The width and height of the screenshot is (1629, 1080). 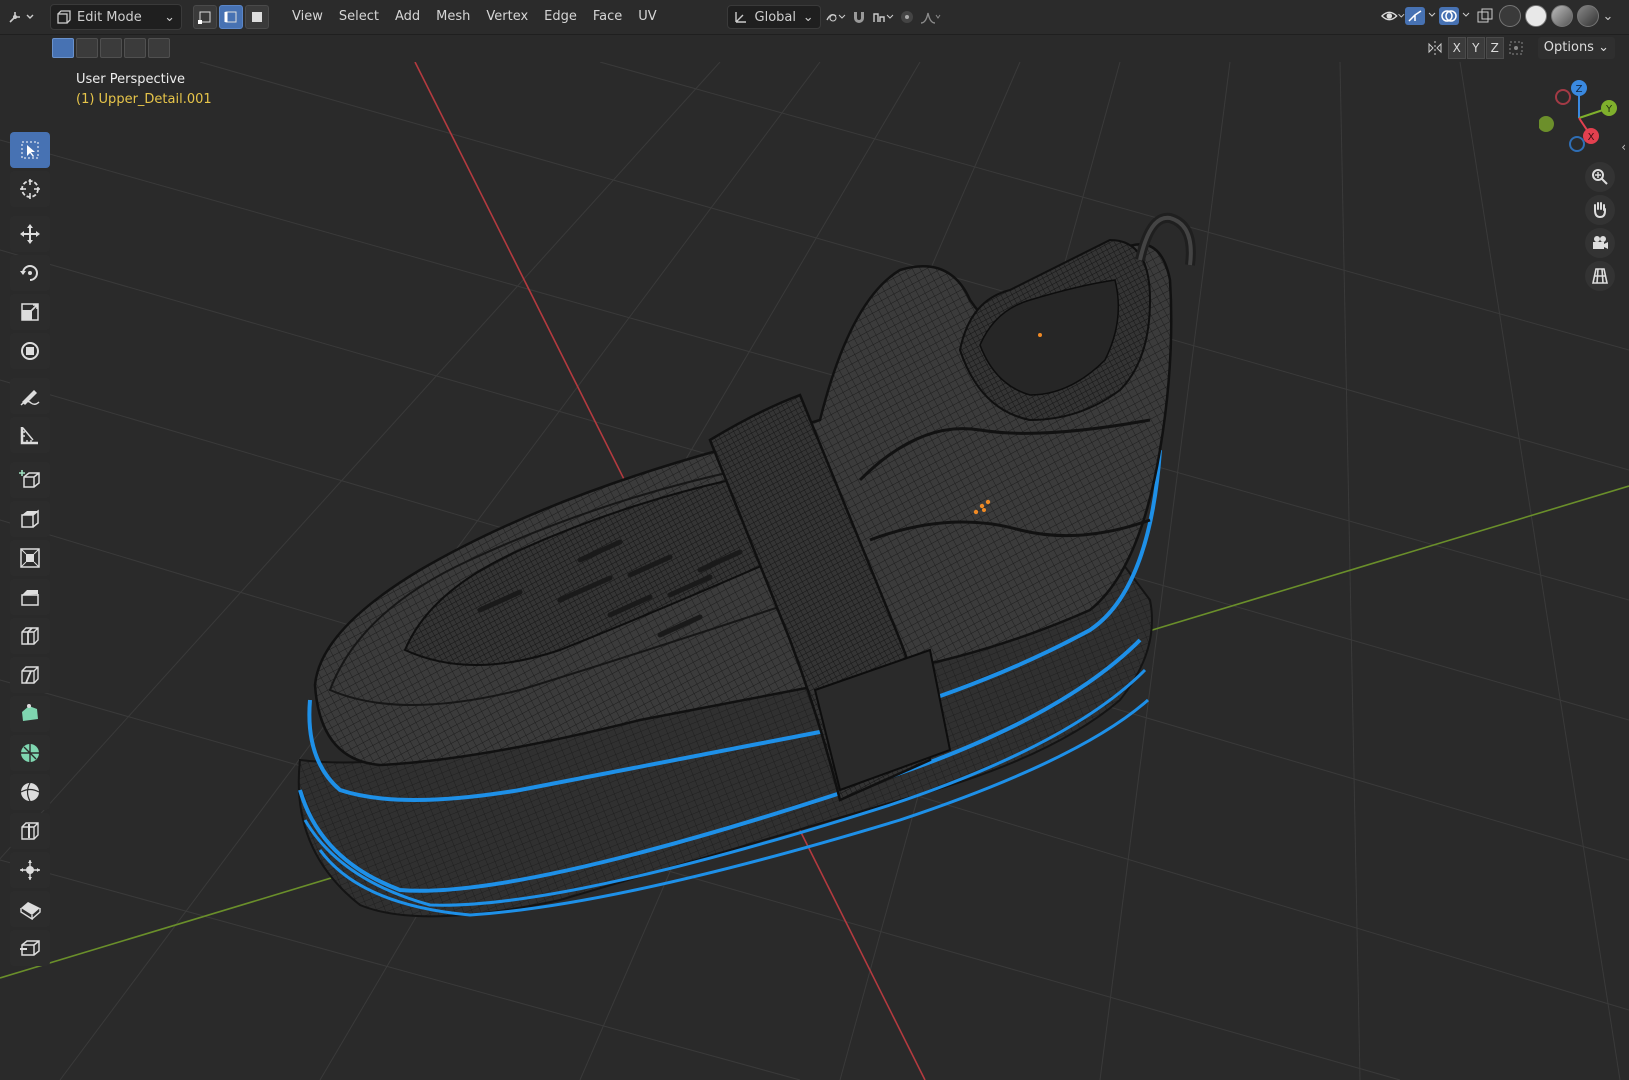 I want to click on y-gizmo-label: Y, so click(x=1609, y=109).